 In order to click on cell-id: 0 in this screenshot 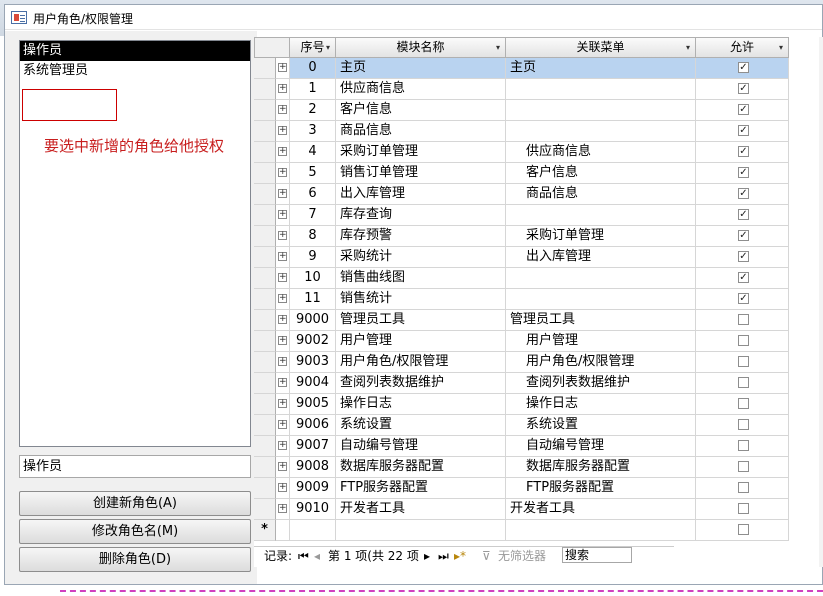, I will do `click(313, 68)`.